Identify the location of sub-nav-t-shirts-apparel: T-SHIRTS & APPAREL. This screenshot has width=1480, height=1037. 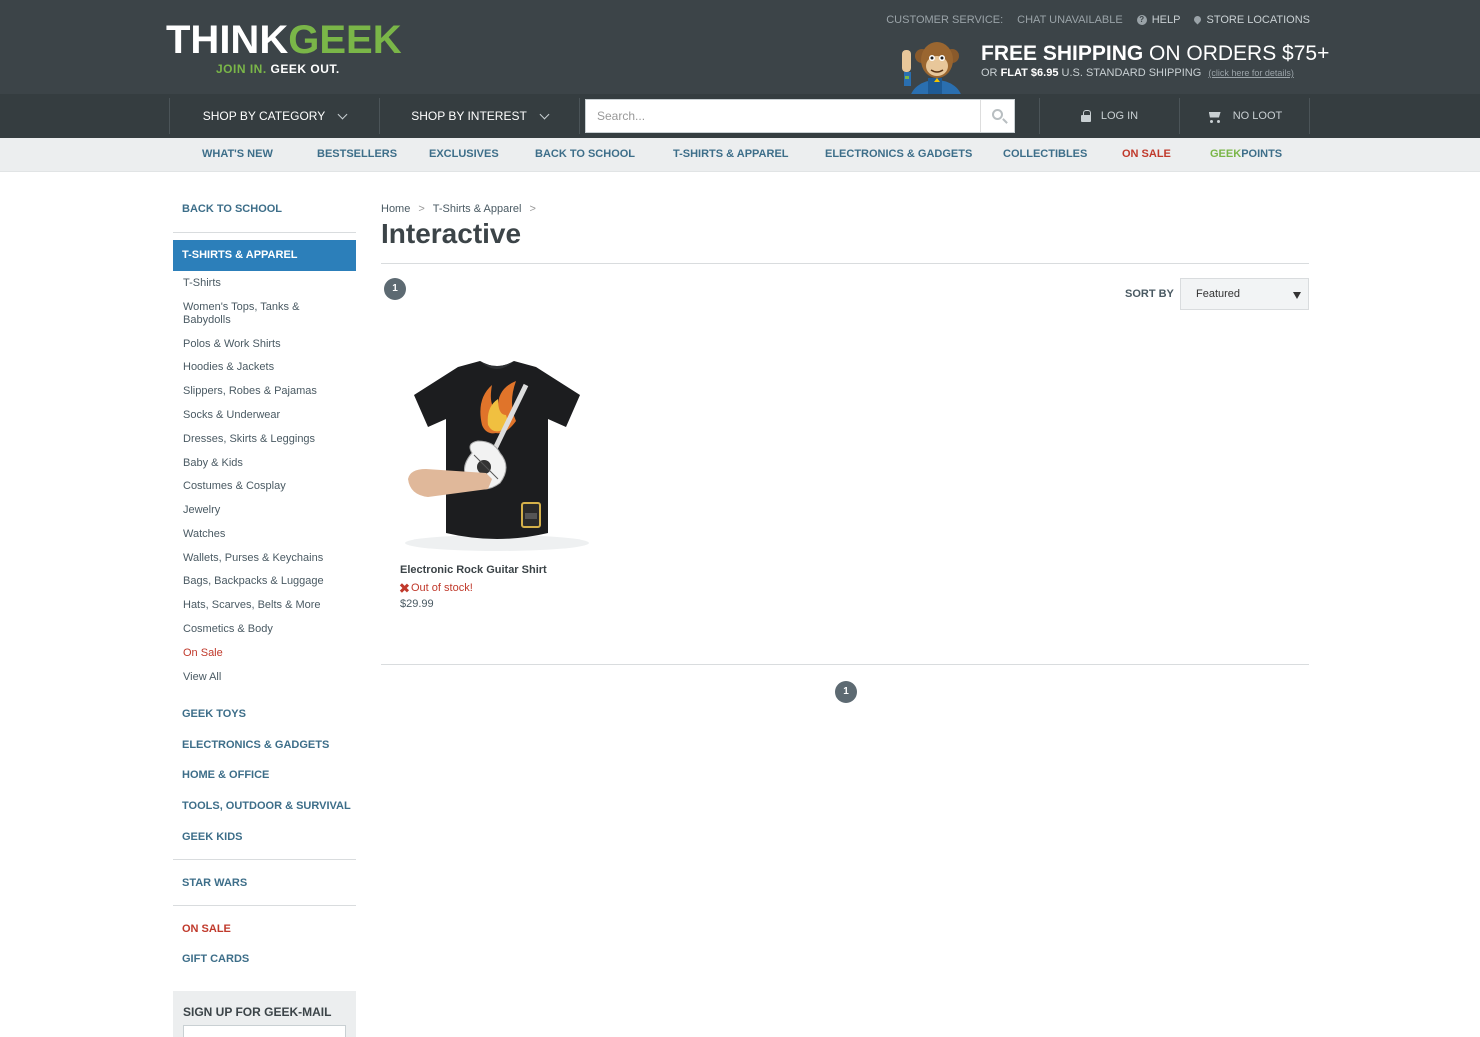
(731, 154).